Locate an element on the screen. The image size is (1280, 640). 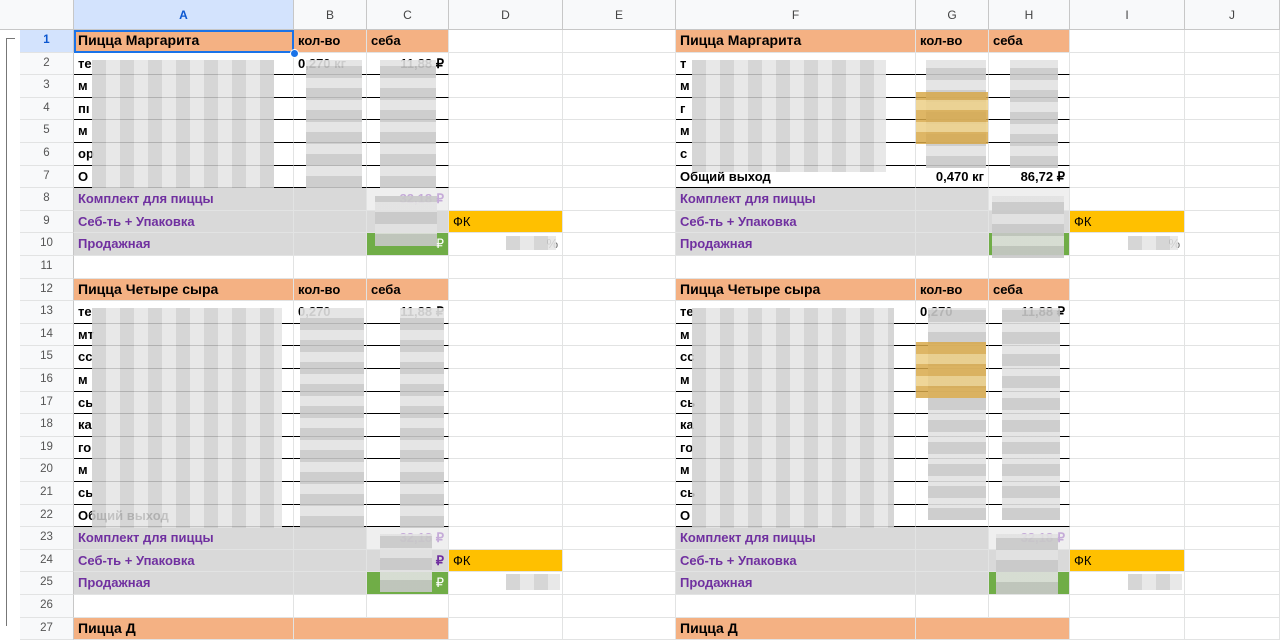
row-header-2: 2 is located at coordinates (47, 64).